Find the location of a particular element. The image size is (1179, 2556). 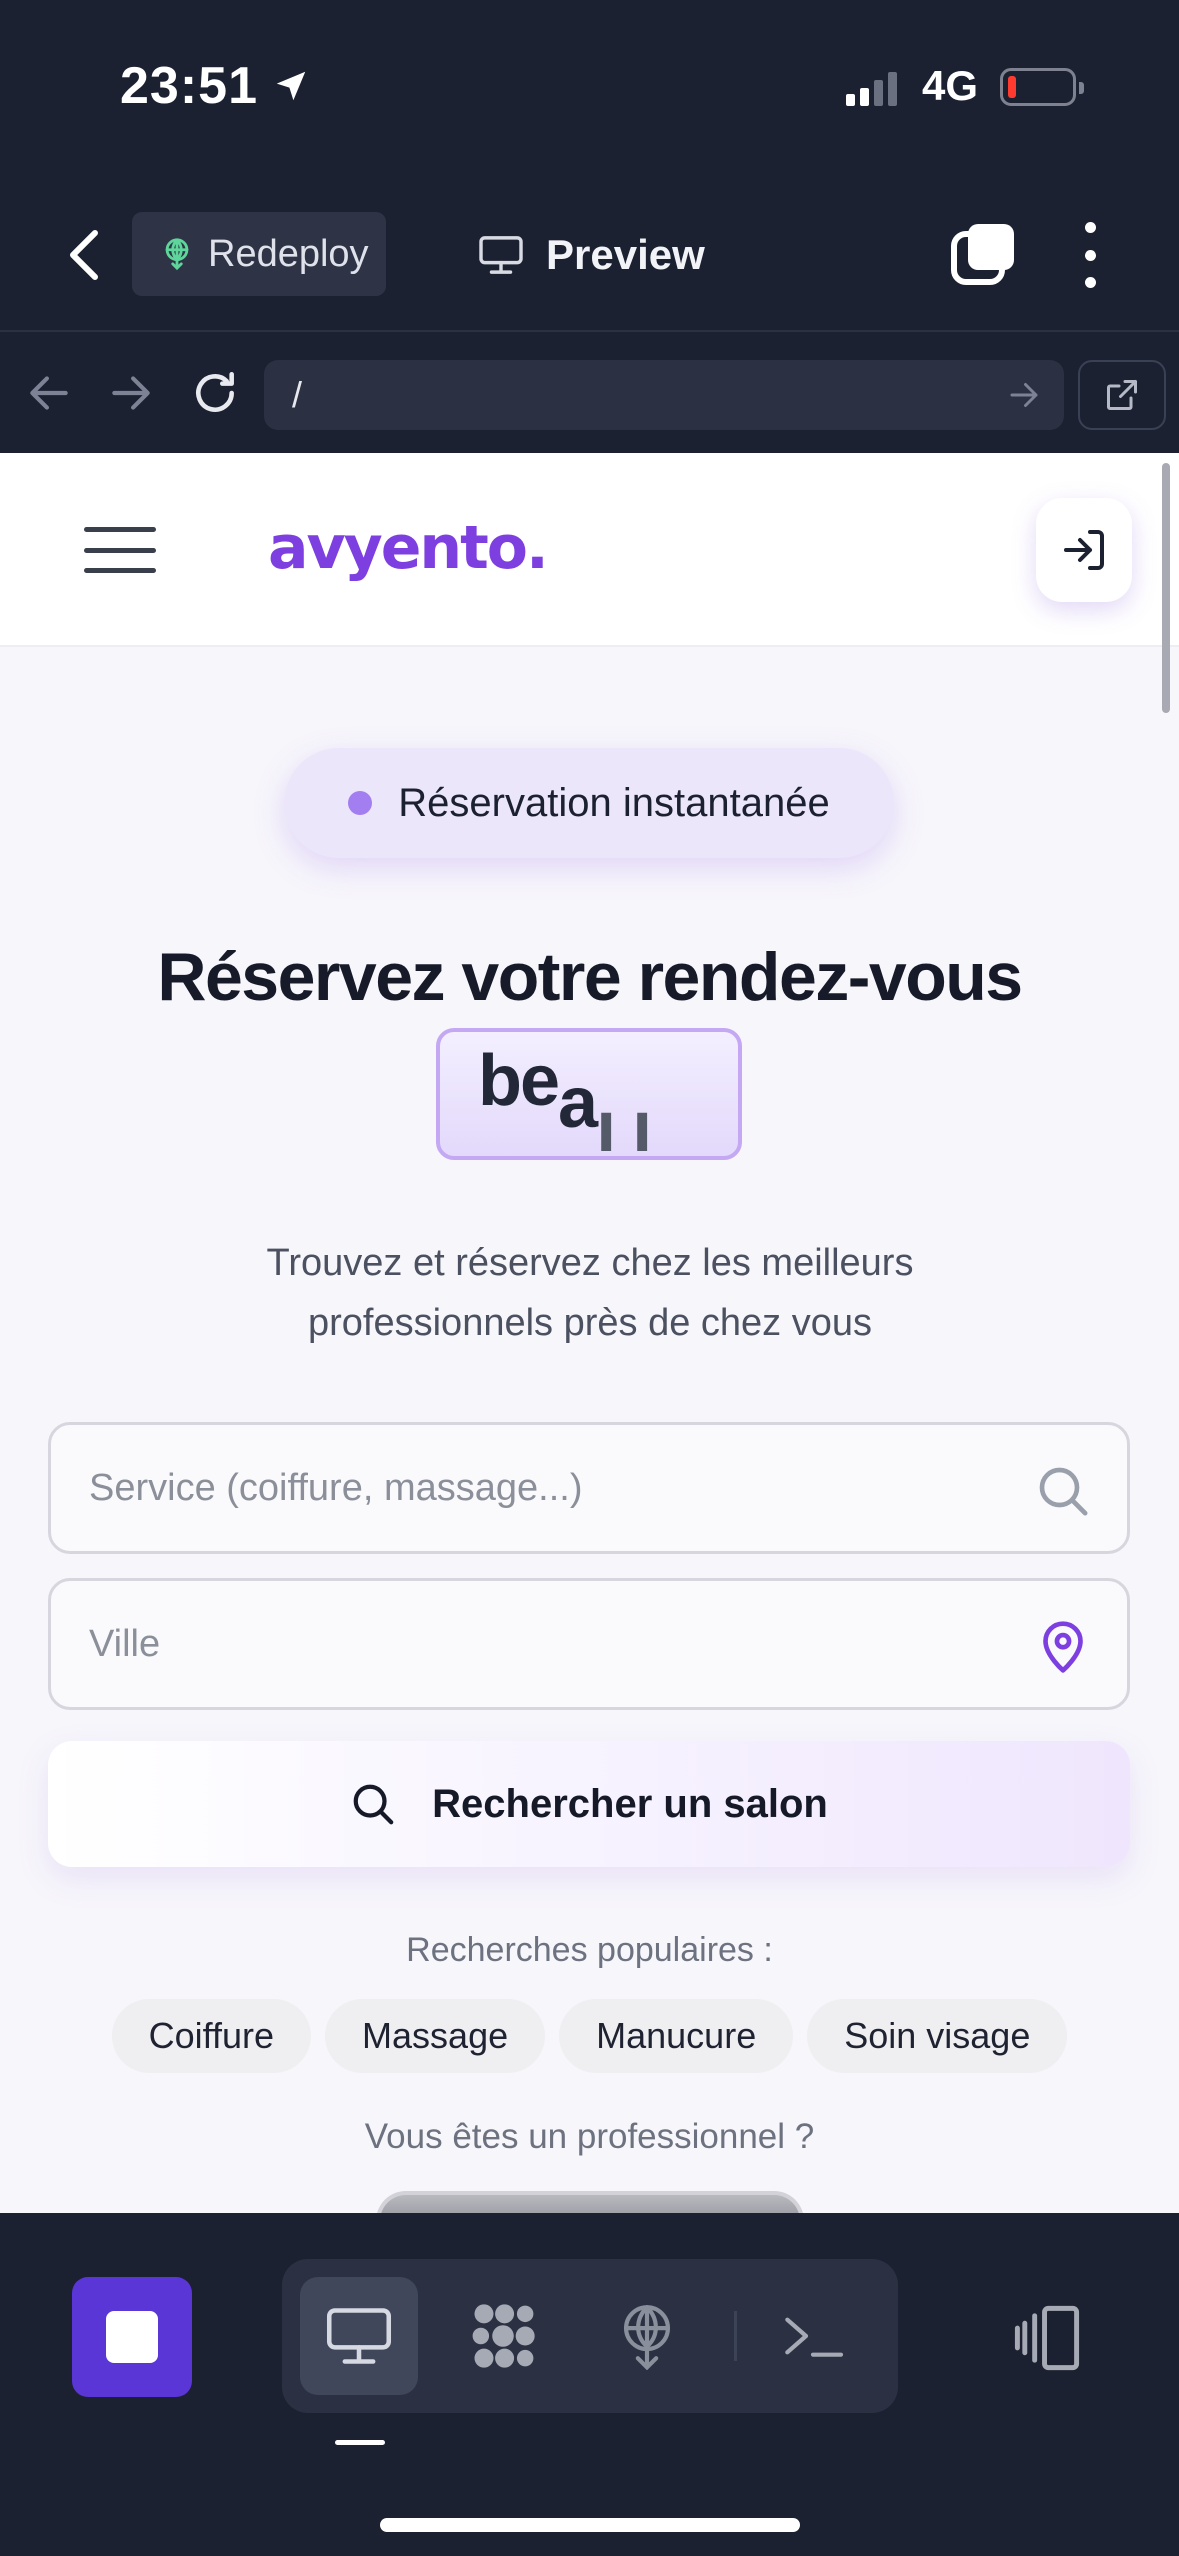

open-external-button is located at coordinates (1122, 395).